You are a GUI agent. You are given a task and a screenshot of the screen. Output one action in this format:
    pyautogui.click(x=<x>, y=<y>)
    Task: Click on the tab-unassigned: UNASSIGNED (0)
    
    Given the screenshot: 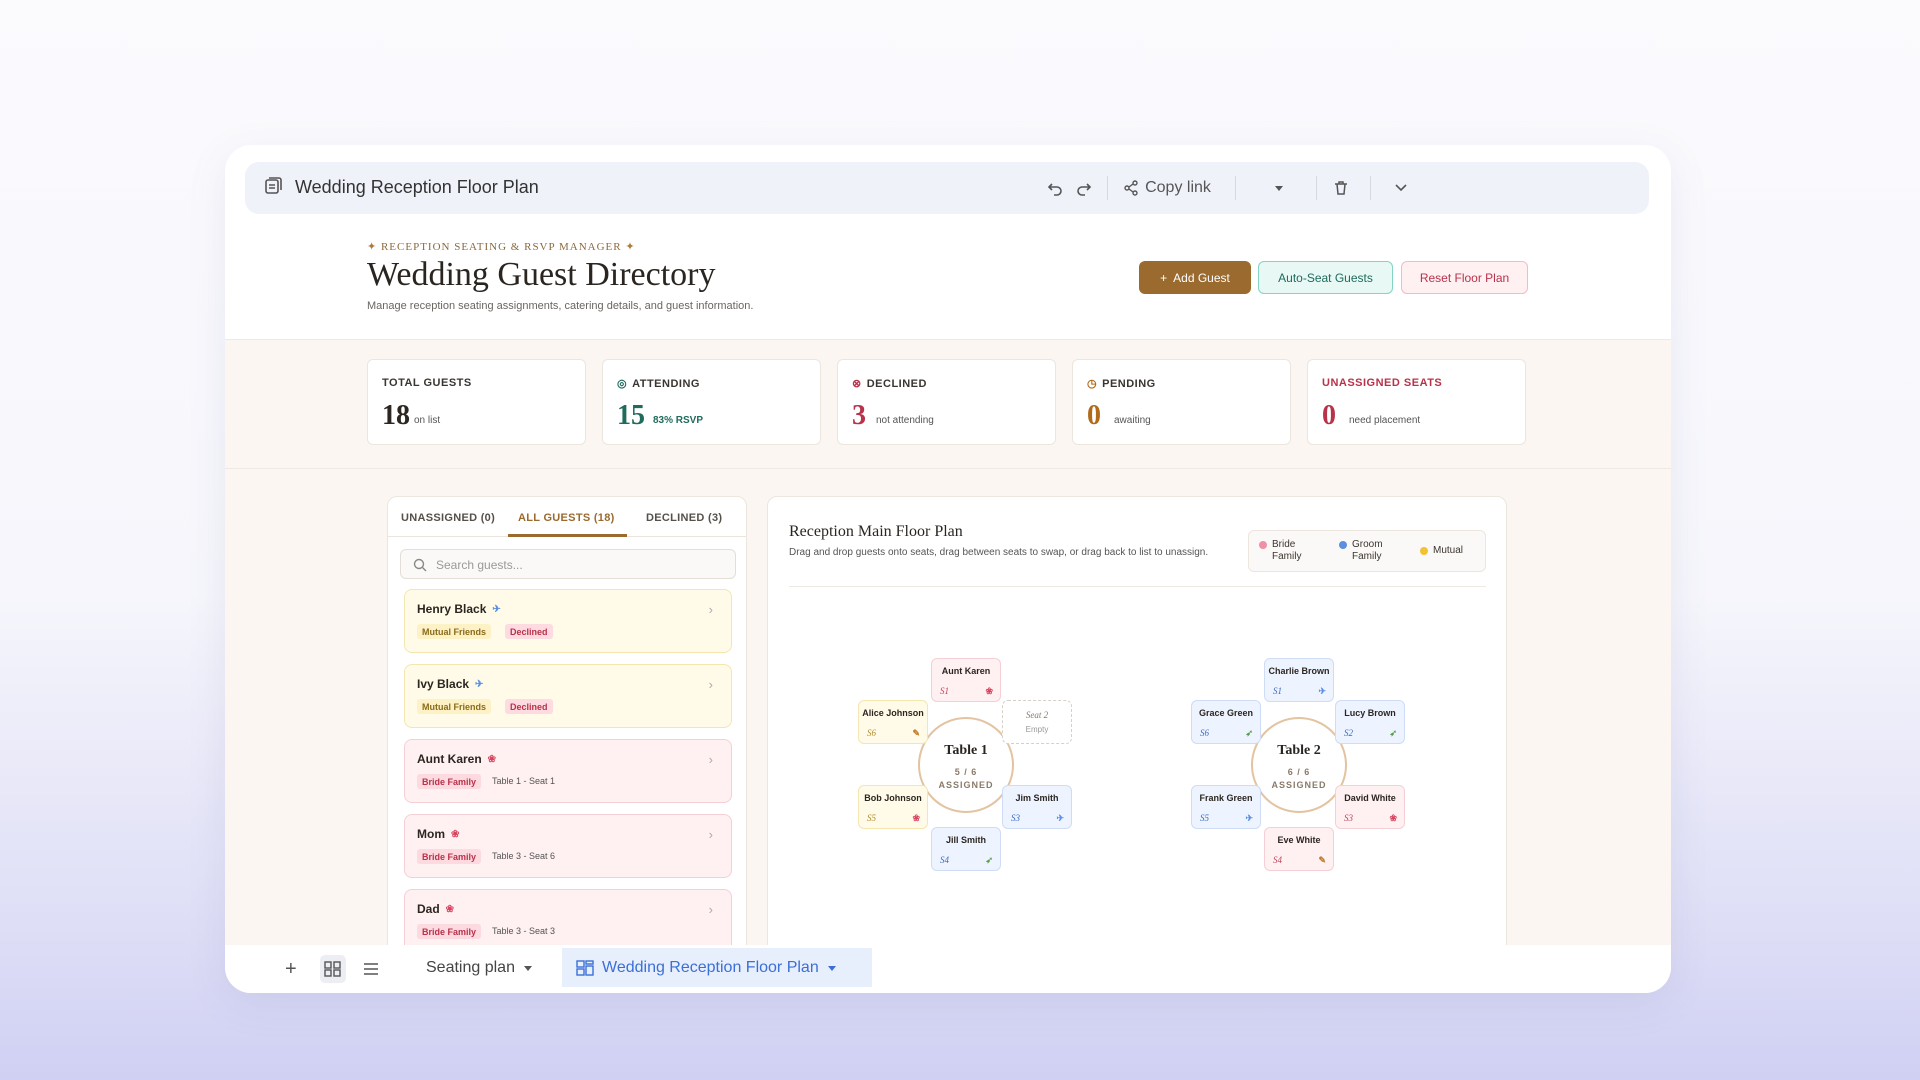 What is the action you would take?
    pyautogui.click(x=448, y=518)
    